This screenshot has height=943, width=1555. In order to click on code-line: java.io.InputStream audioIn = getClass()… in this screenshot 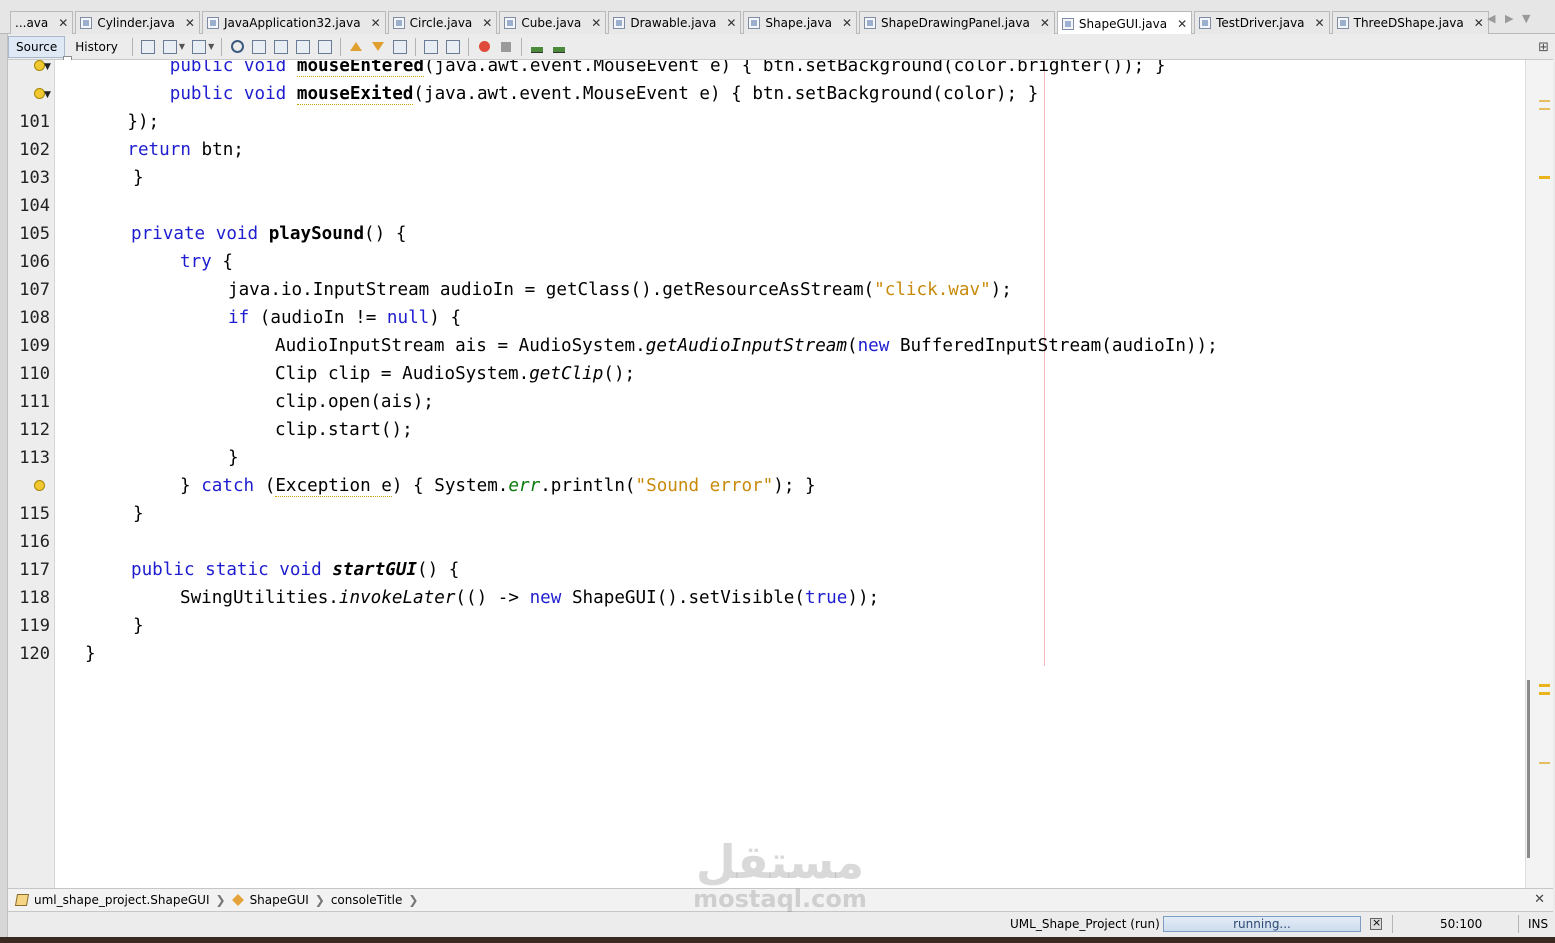, I will do `click(620, 290)`.